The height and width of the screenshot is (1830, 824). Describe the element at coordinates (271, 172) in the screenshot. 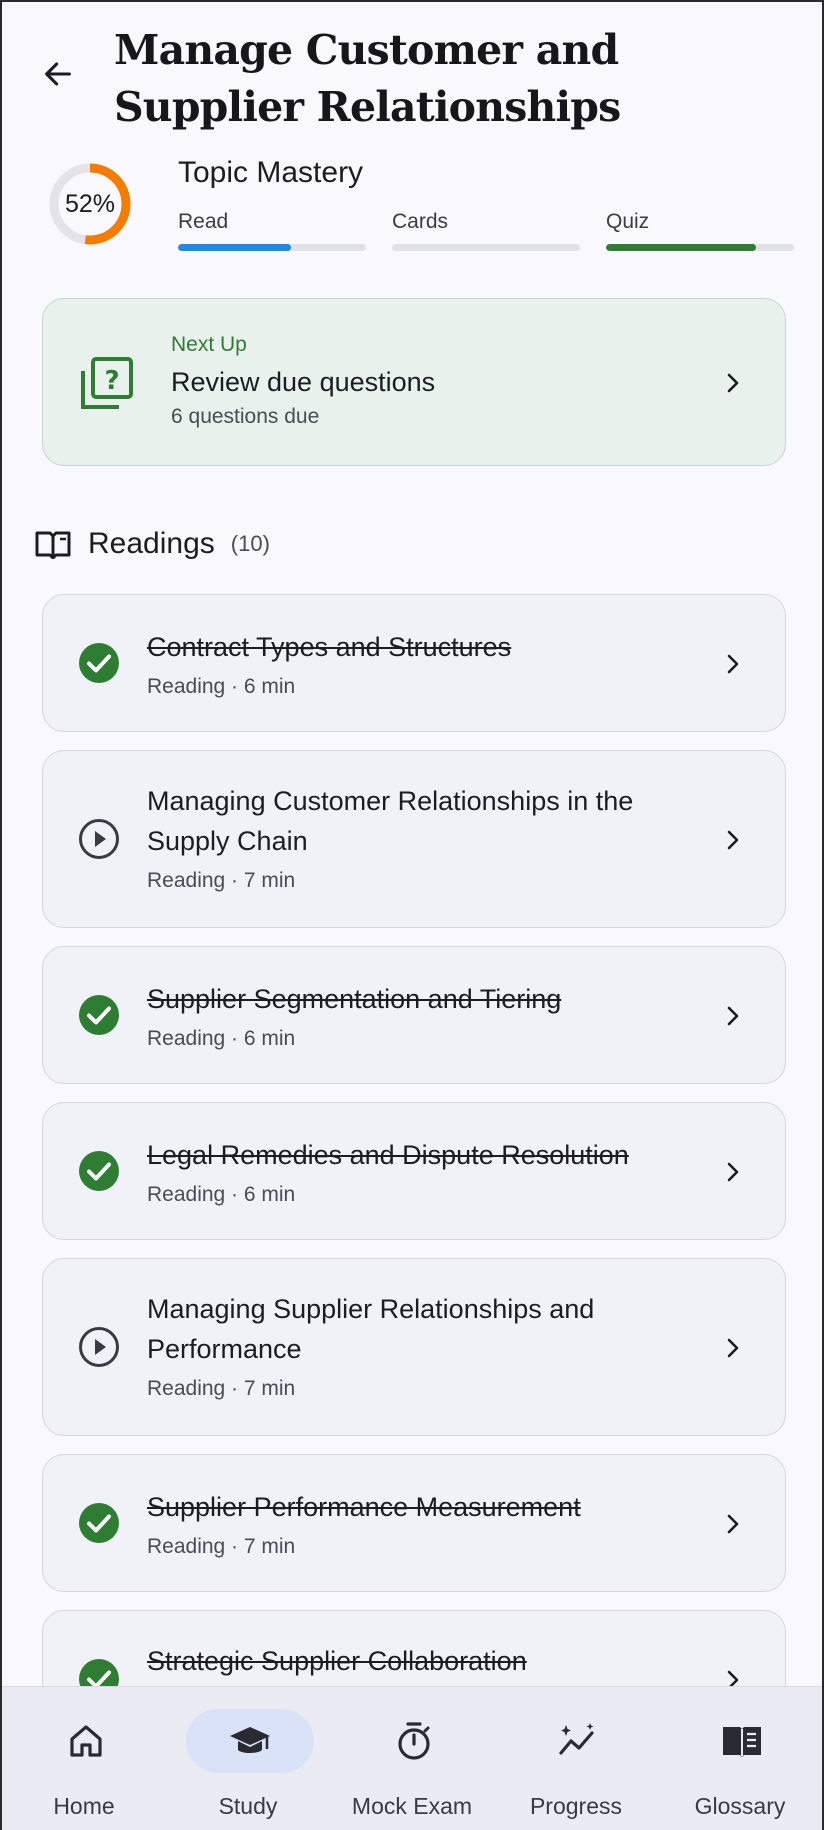

I see `mastery-title: Topic Mastery` at that location.